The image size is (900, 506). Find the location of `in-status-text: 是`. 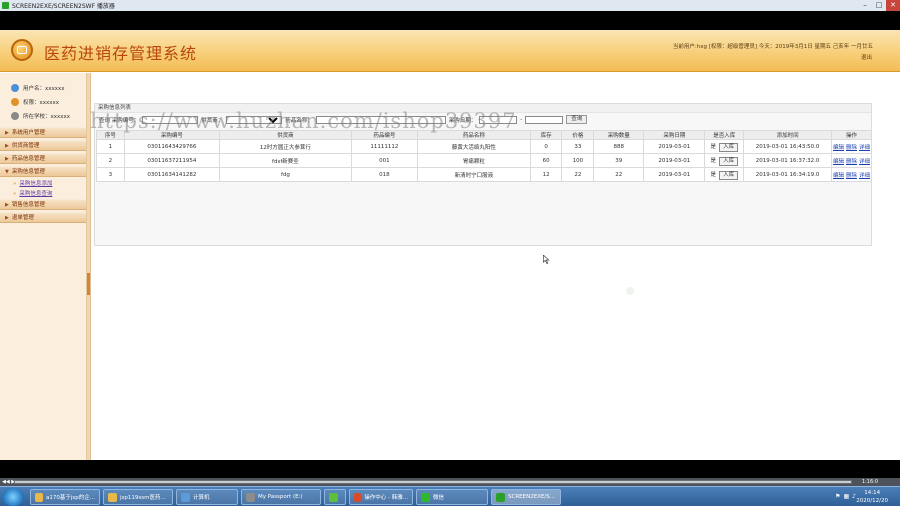

in-status-text: 是 is located at coordinates (713, 174).